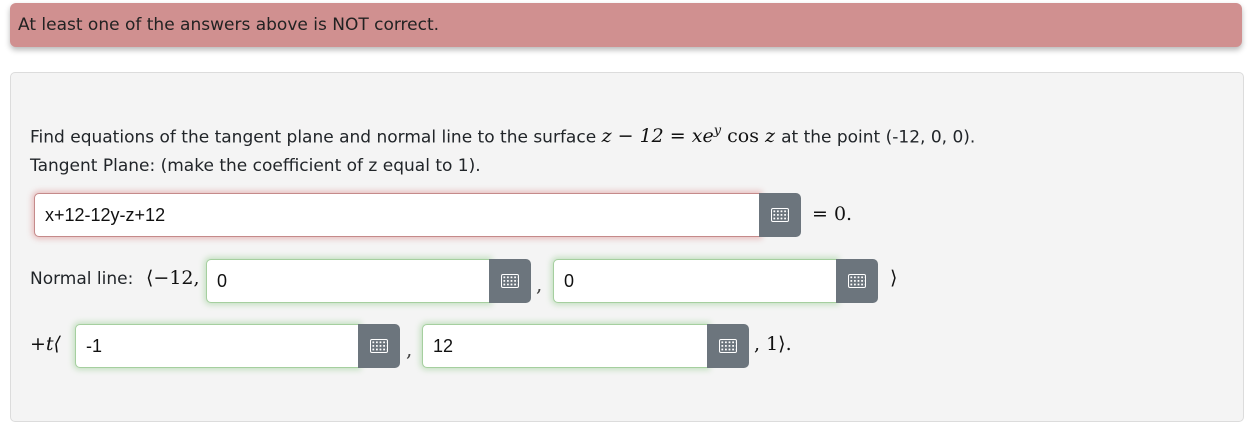  I want to click on normal-1-keyboard-button, so click(510, 281).